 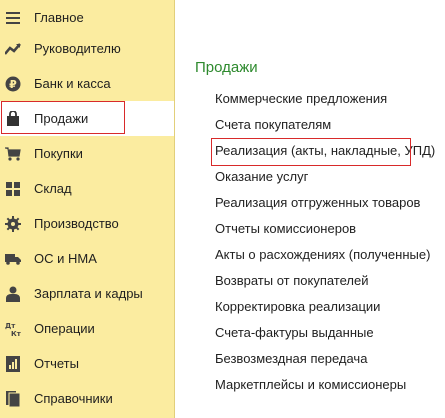 I want to click on sidebar-item-label: Покупки, so click(x=58, y=153).